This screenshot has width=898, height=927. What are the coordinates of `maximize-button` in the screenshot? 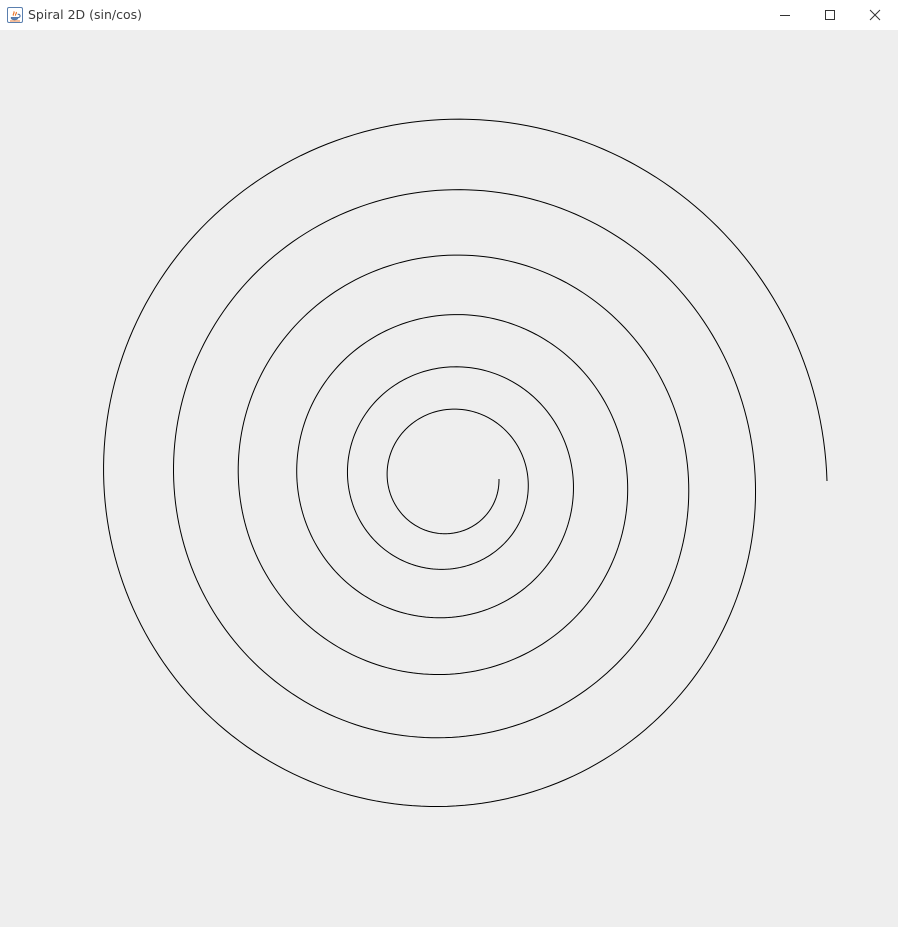 It's located at (830, 15).